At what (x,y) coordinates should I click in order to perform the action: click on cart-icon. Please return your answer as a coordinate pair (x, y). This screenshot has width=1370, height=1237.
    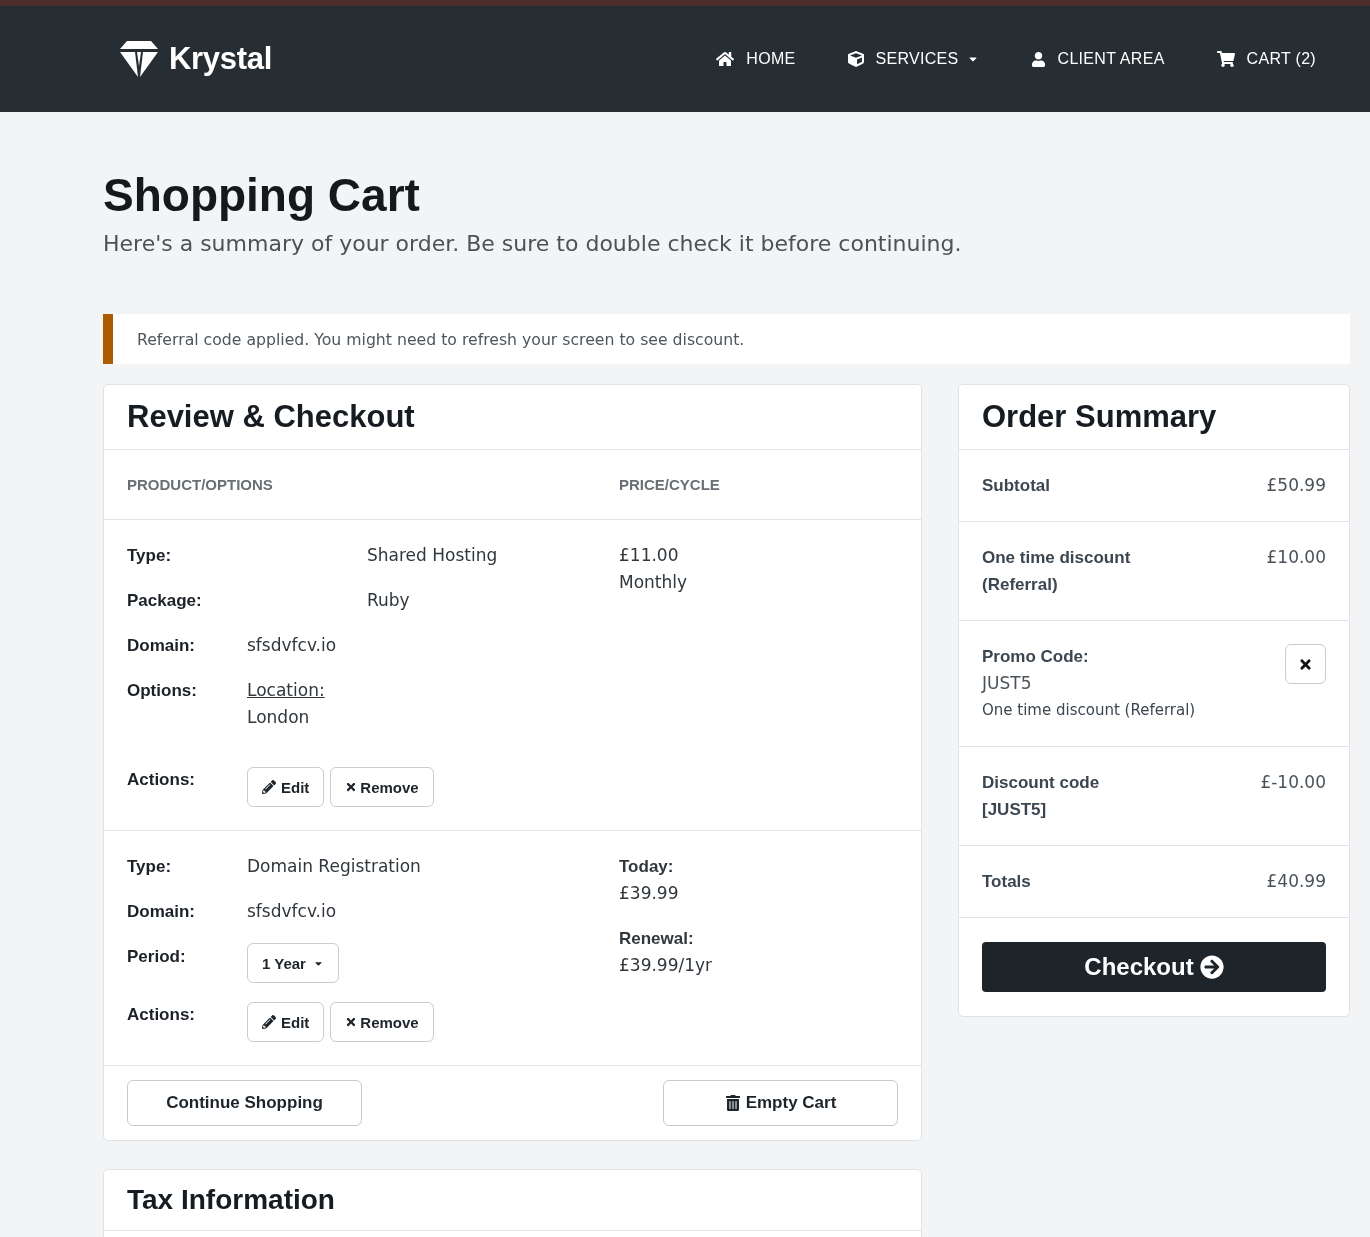
    Looking at the image, I should click on (1225, 59).